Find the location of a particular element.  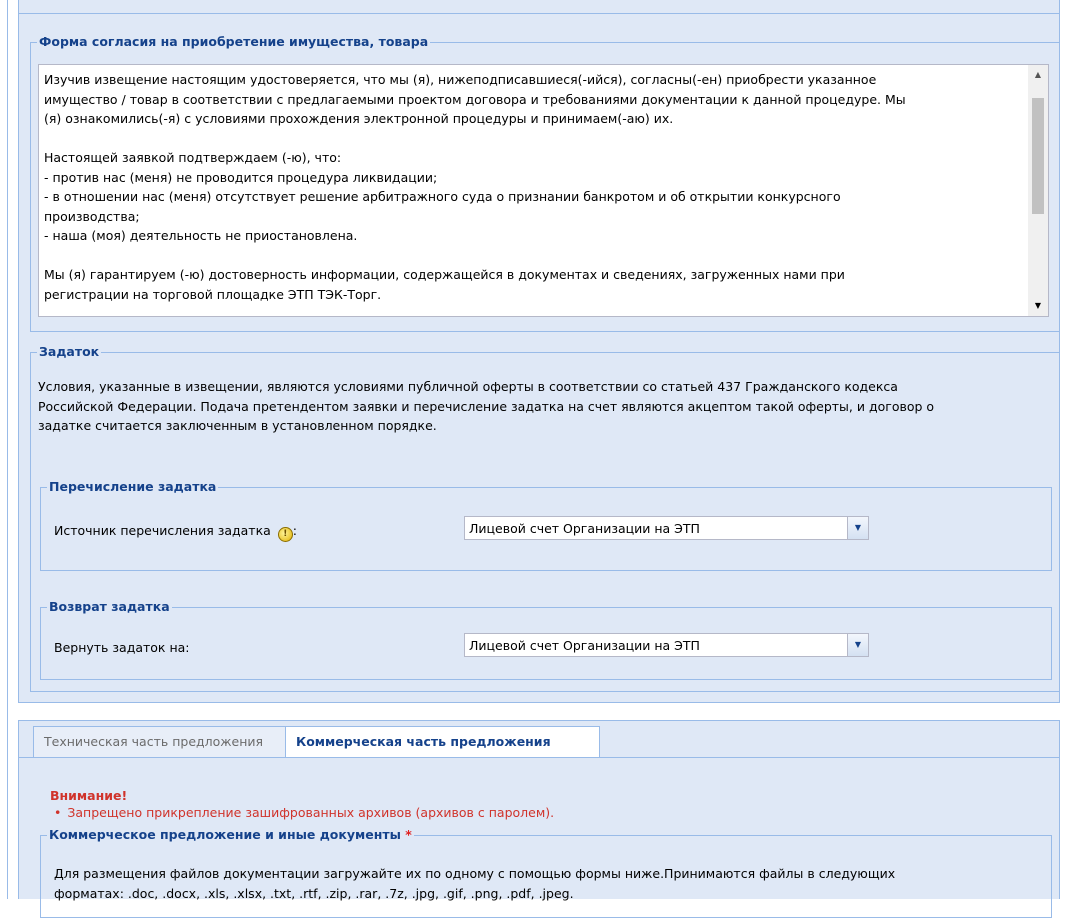

scroll-thumb is located at coordinates (1038, 156).